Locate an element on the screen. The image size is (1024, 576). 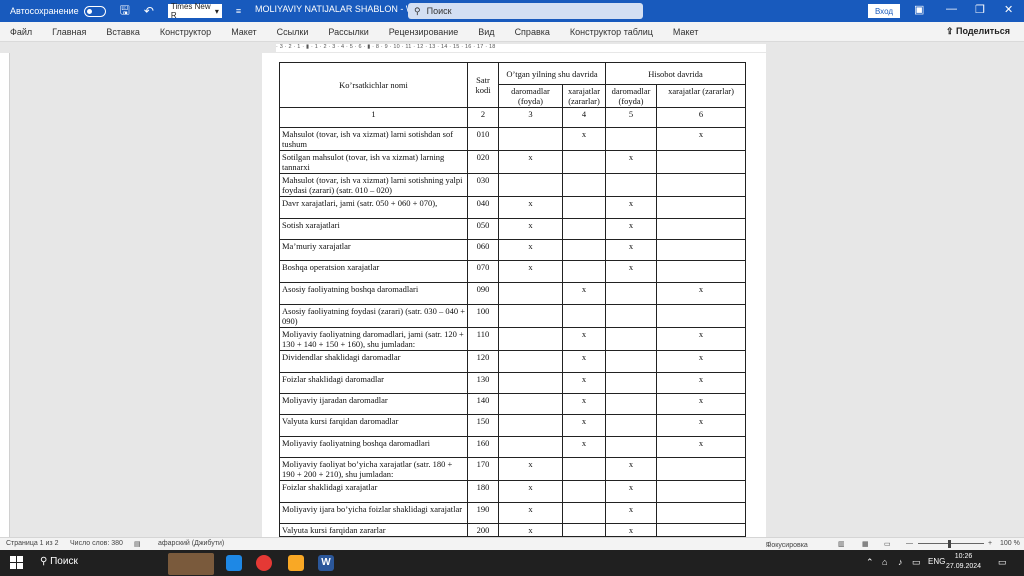
chevron-up-icon: ⌃ is located at coordinates (870, 562).